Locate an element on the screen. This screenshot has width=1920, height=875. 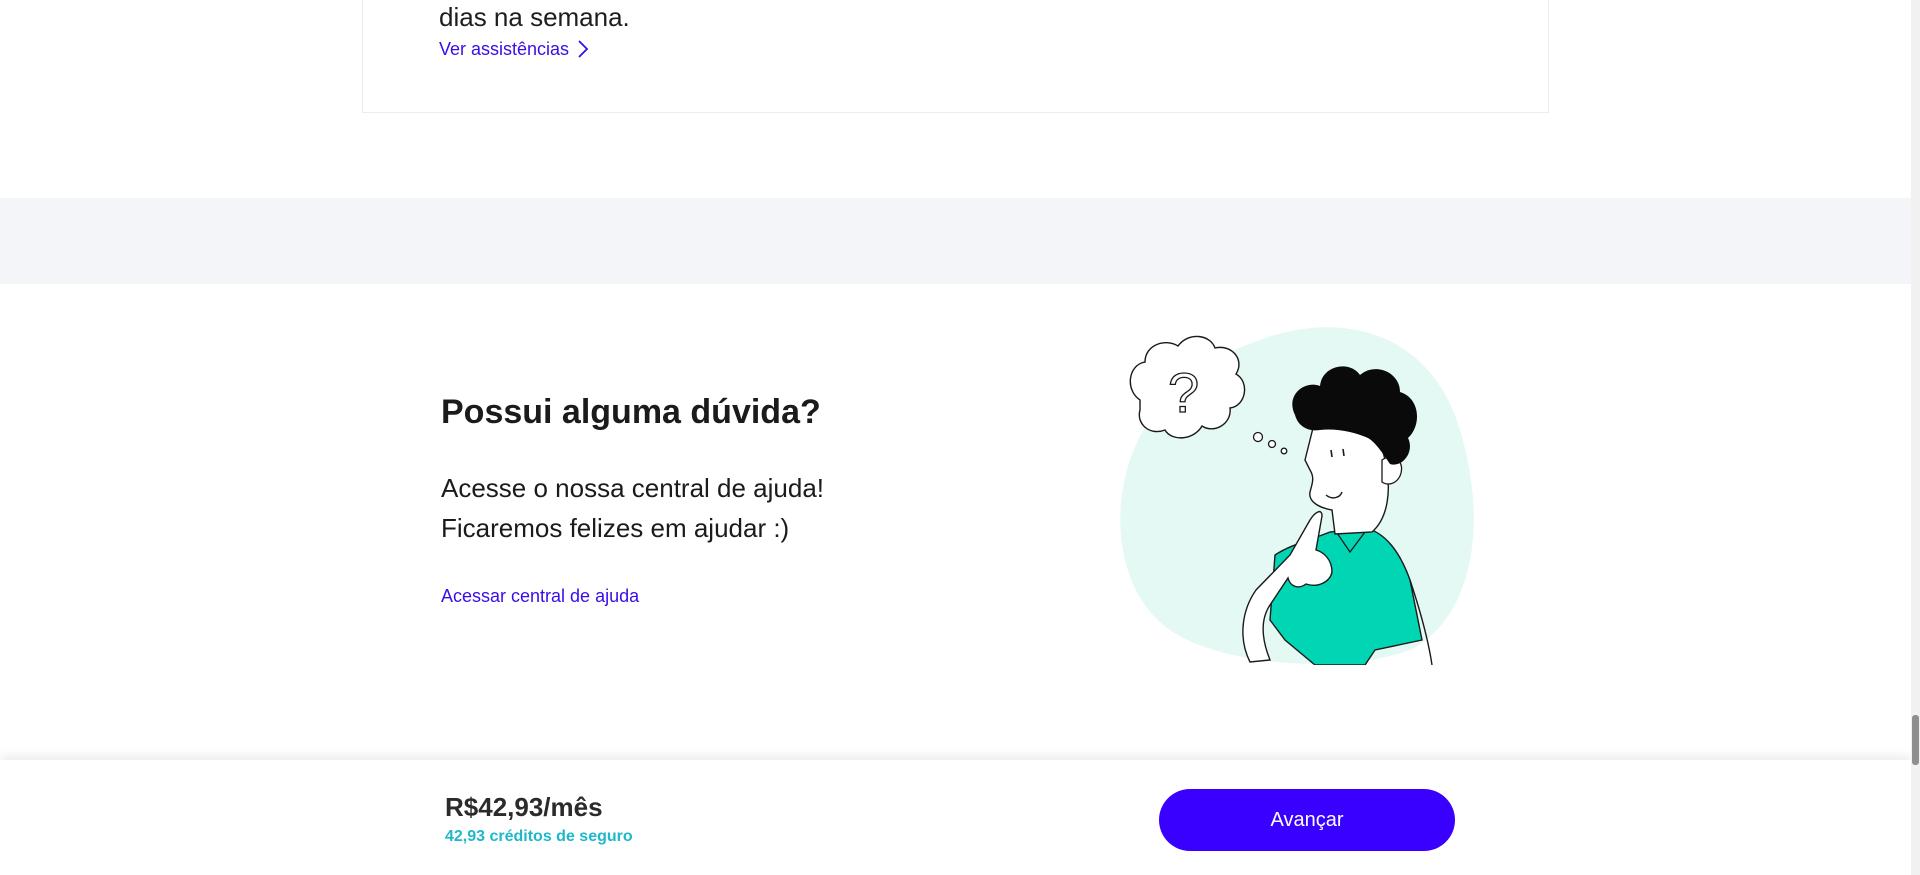
section-divider-band is located at coordinates (955, 241).